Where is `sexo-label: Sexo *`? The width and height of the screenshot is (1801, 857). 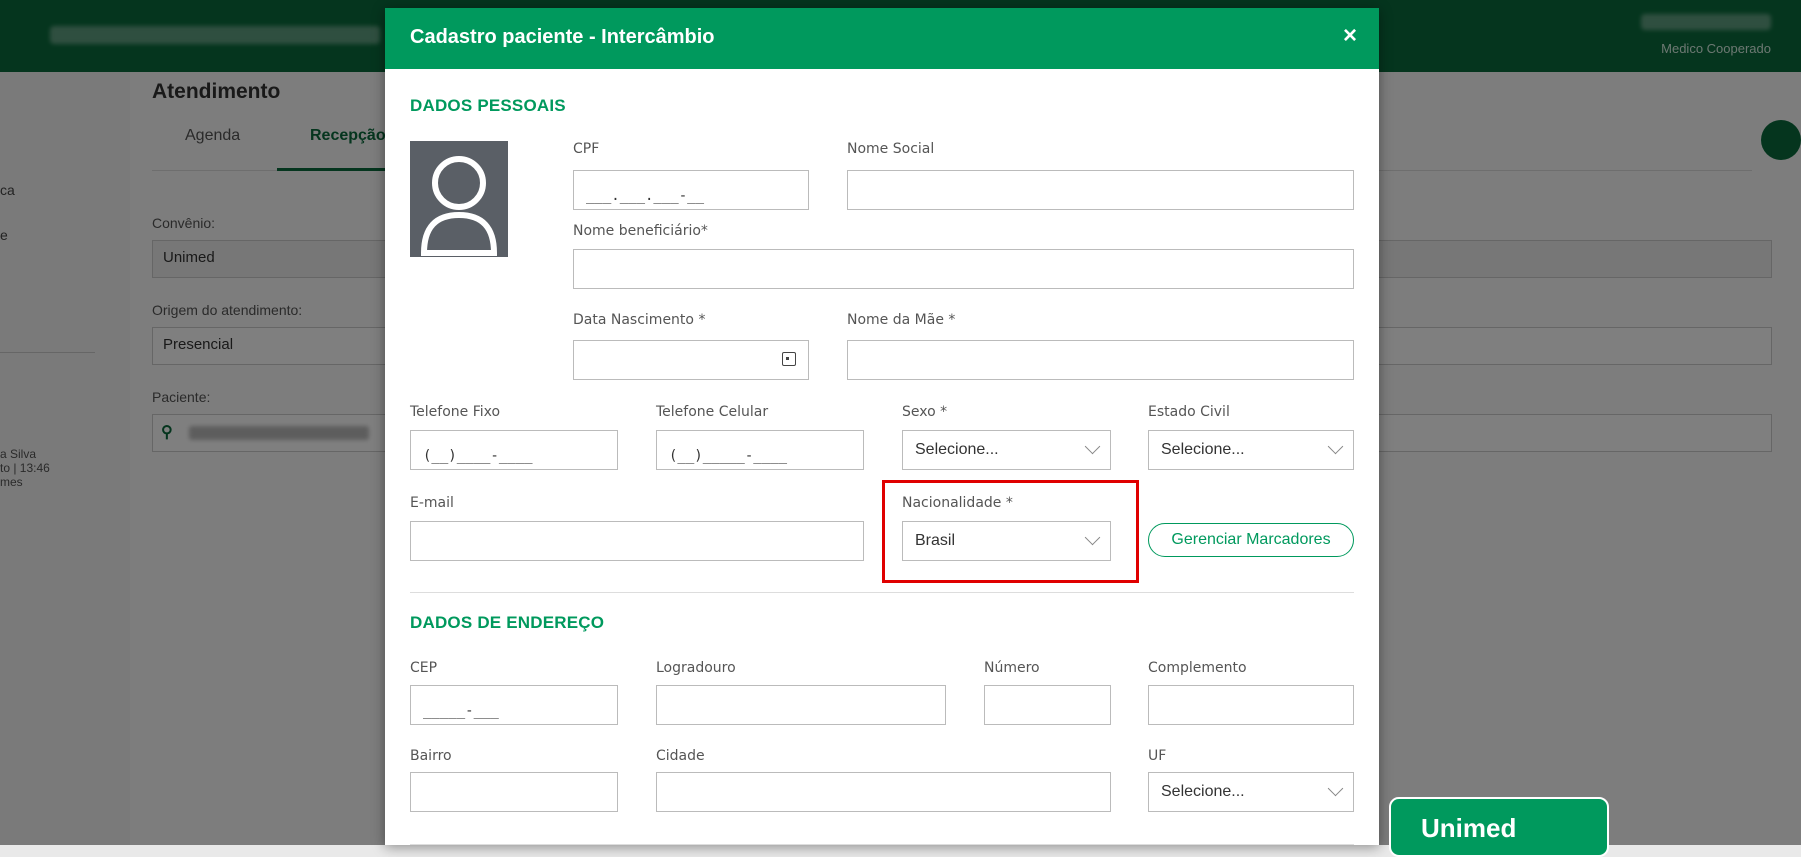
sexo-label: Sexo * is located at coordinates (925, 412).